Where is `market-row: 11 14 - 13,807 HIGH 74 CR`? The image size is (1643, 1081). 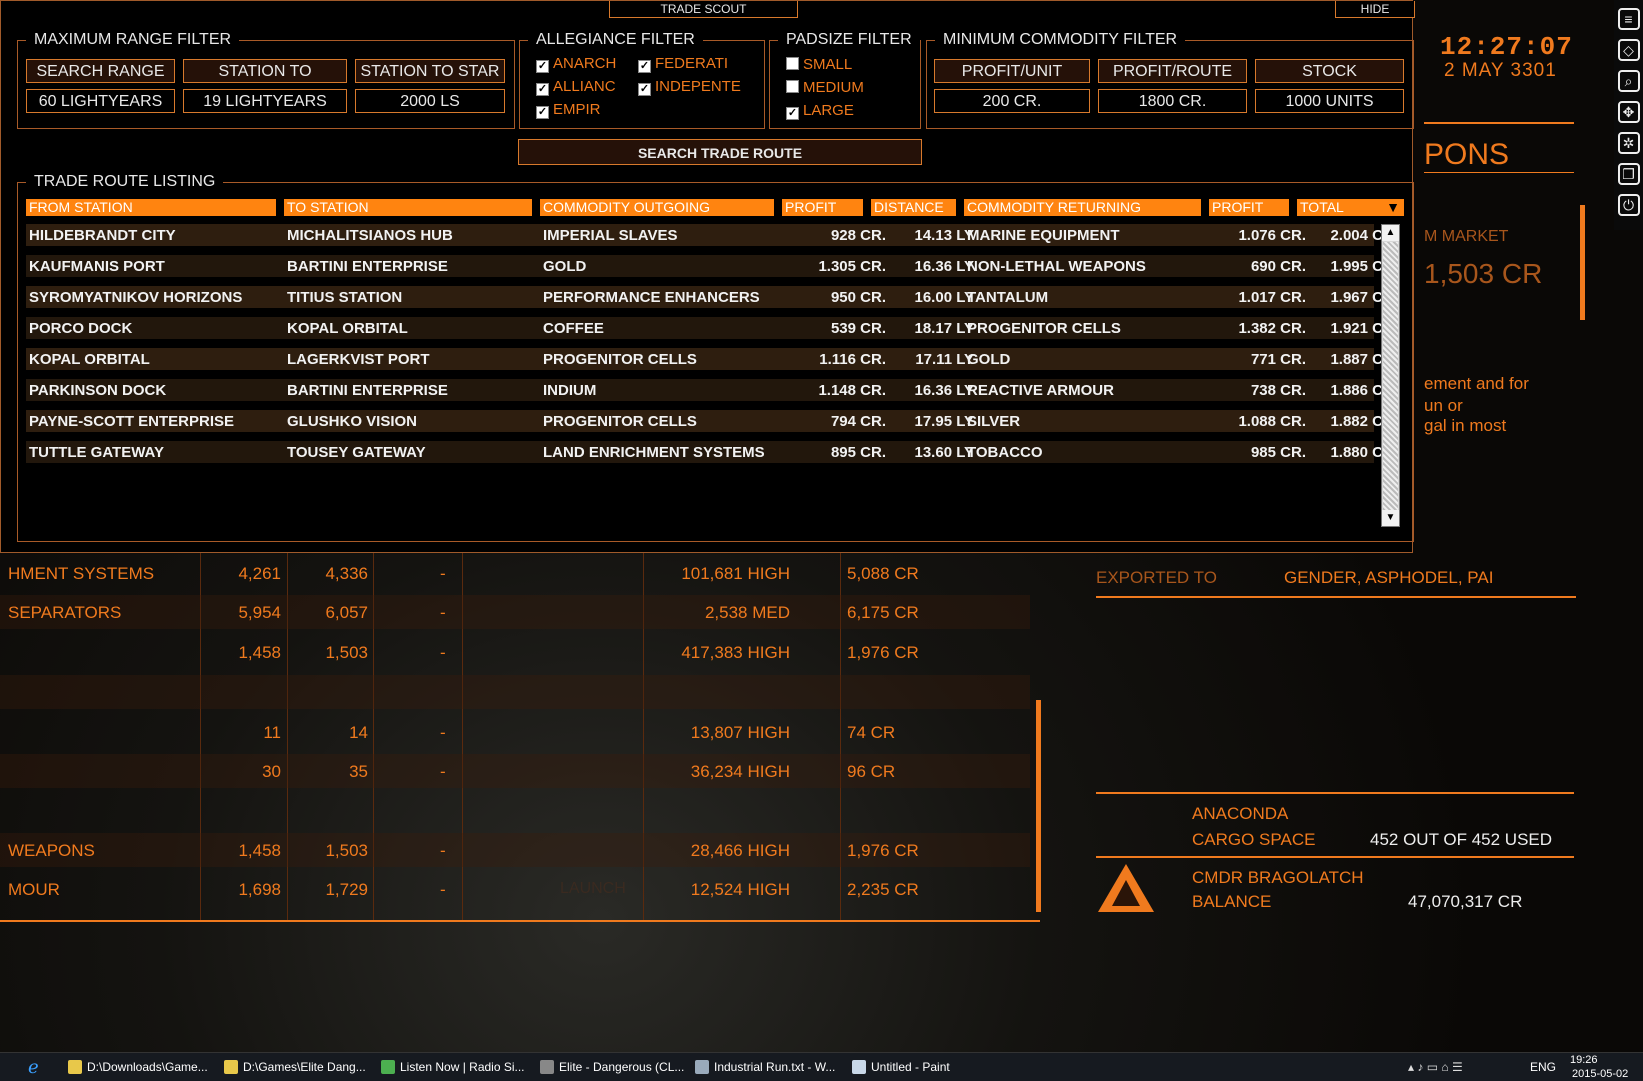
market-row: 11 14 - 13,807 HIGH 74 CR is located at coordinates (515, 732).